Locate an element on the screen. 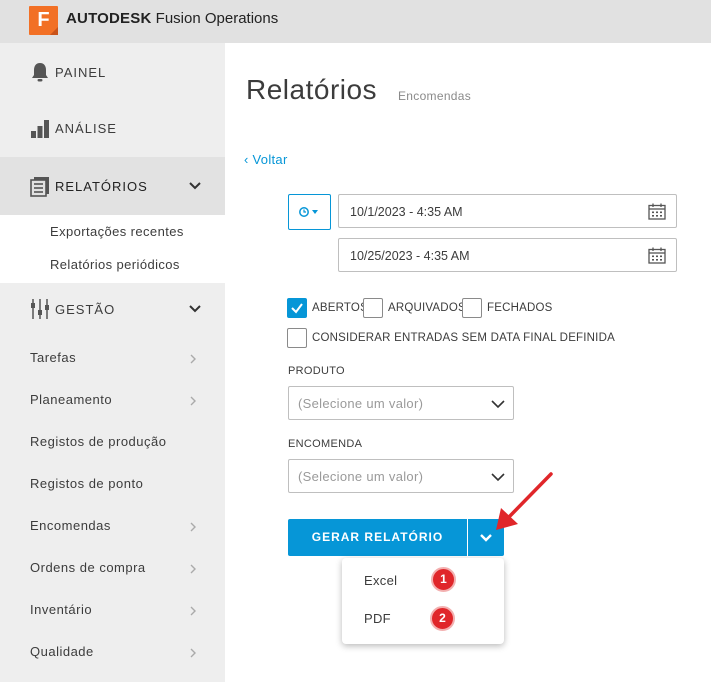  step-badge-1: 1 is located at coordinates (443, 579).